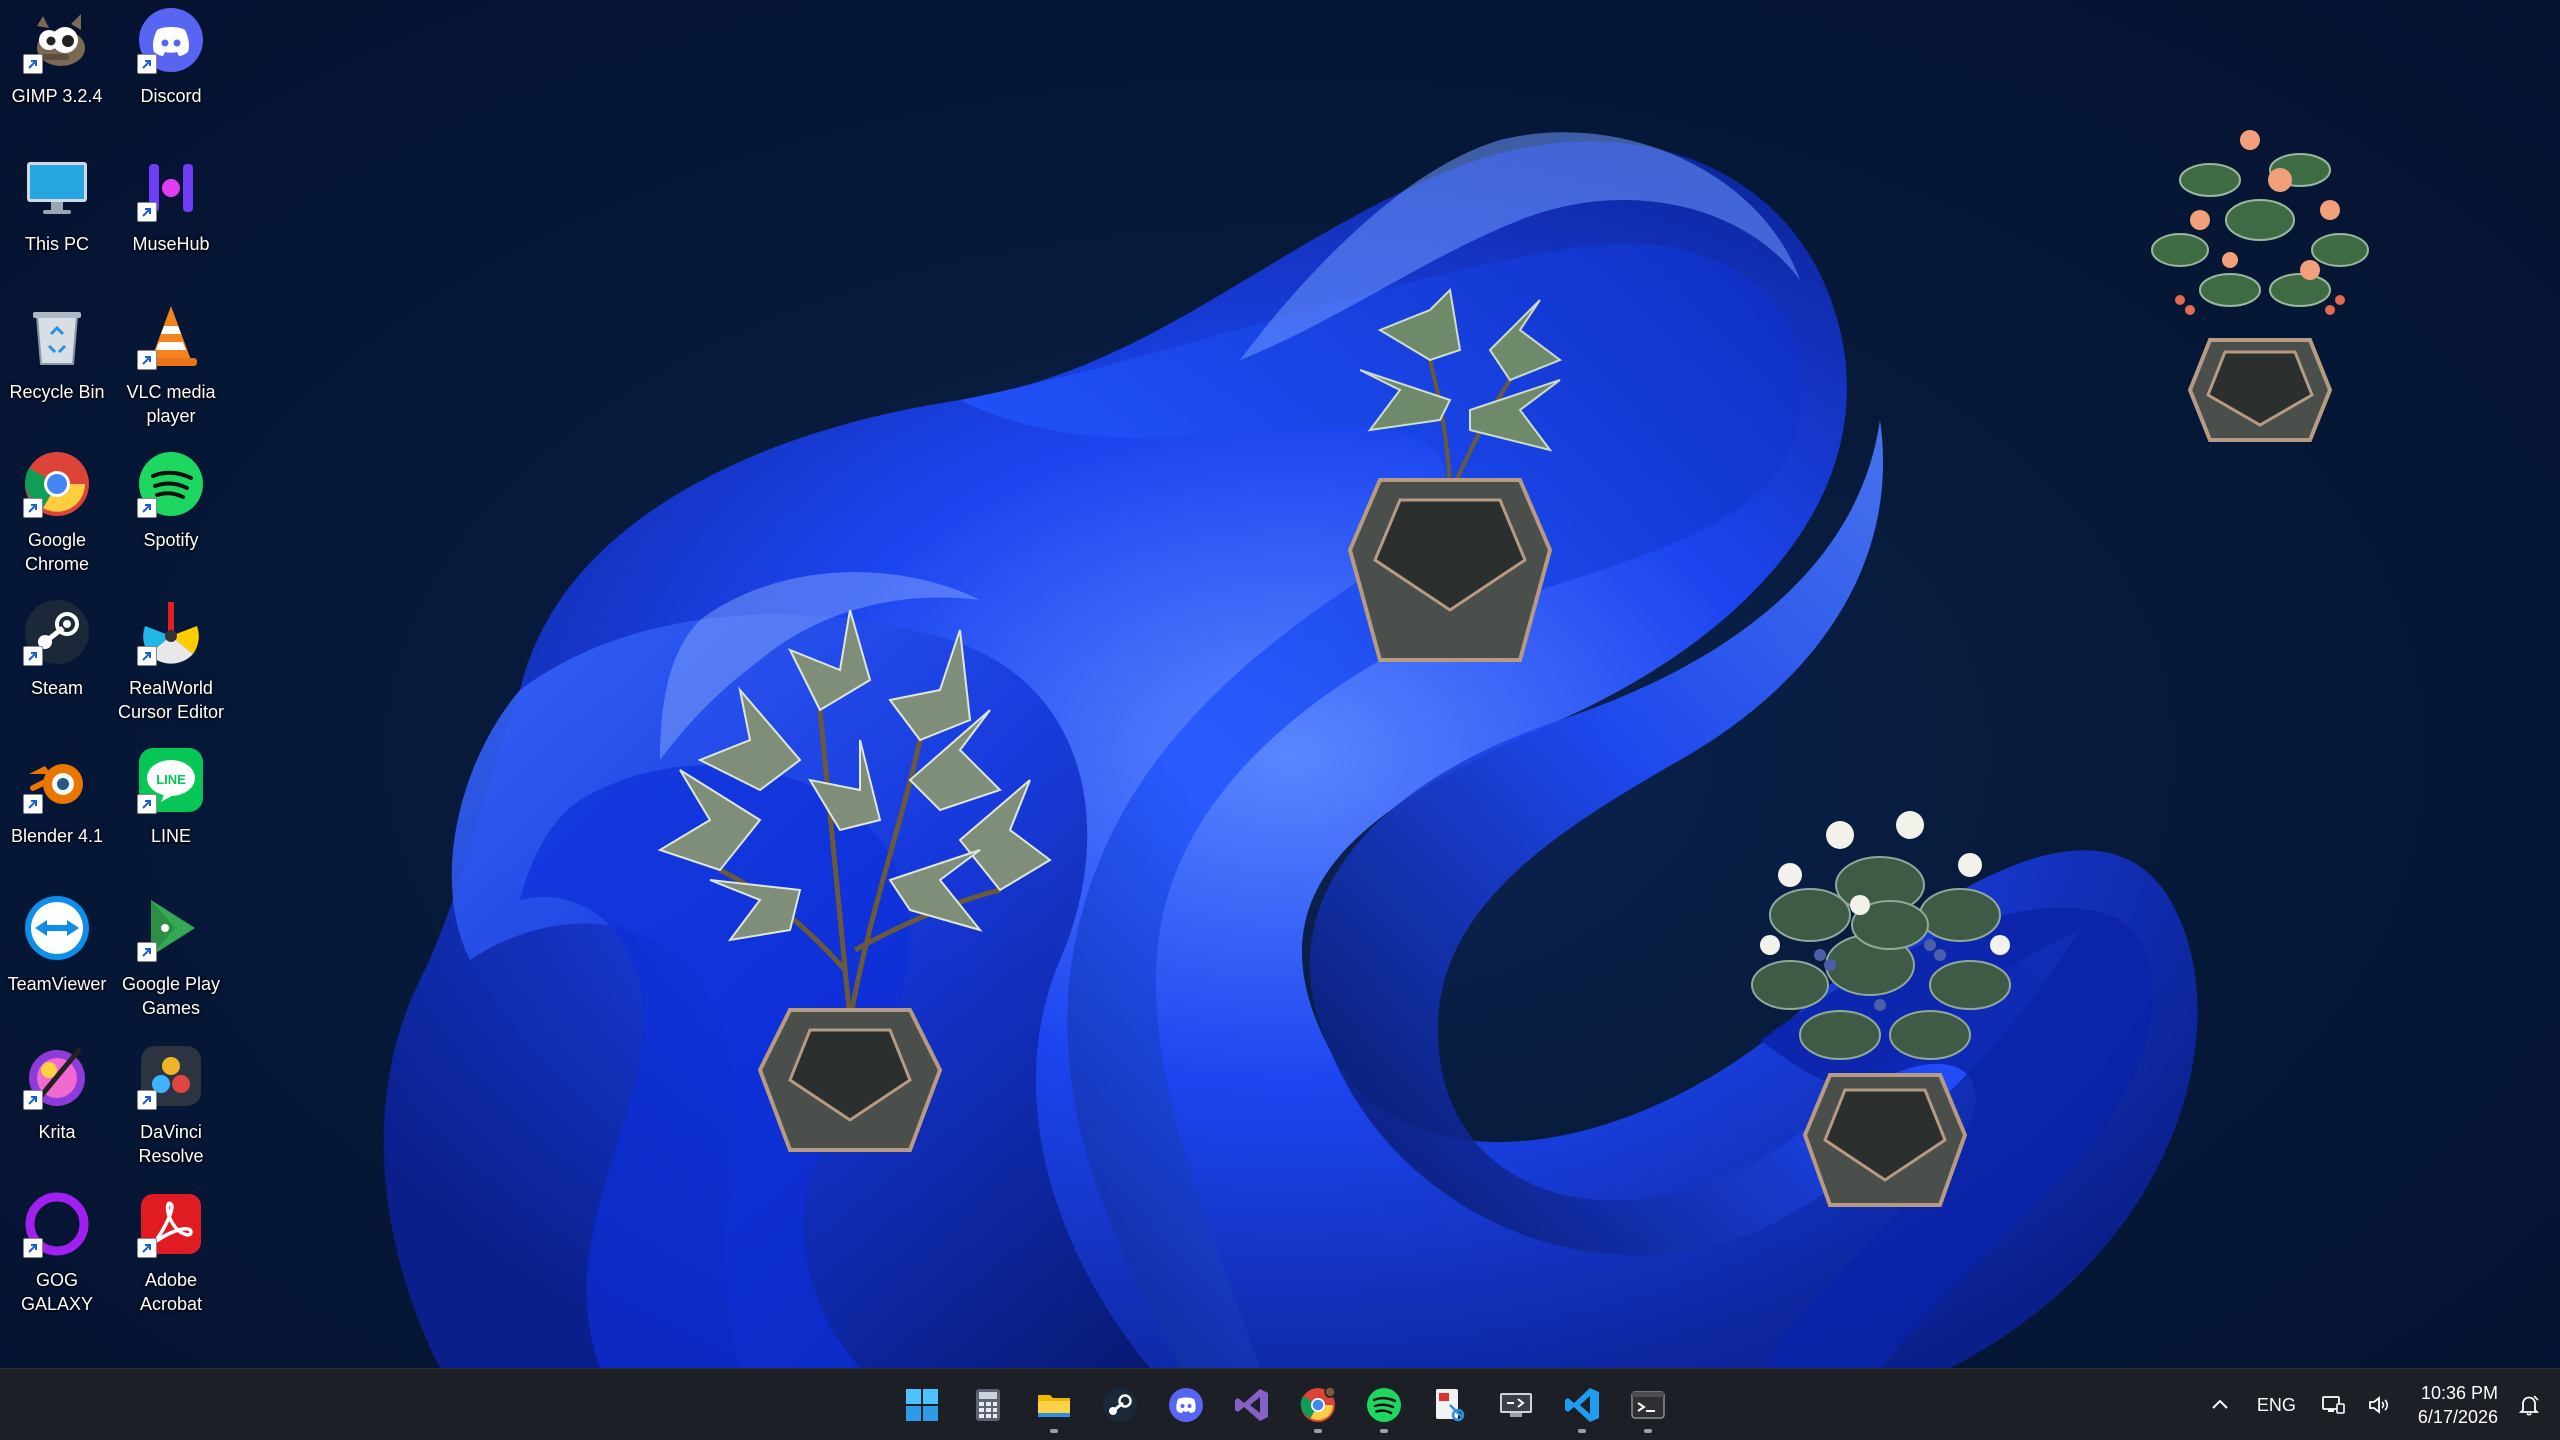 This screenshot has width=2560, height=1440. I want to click on taskbar-vscode-button, so click(1582, 1405).